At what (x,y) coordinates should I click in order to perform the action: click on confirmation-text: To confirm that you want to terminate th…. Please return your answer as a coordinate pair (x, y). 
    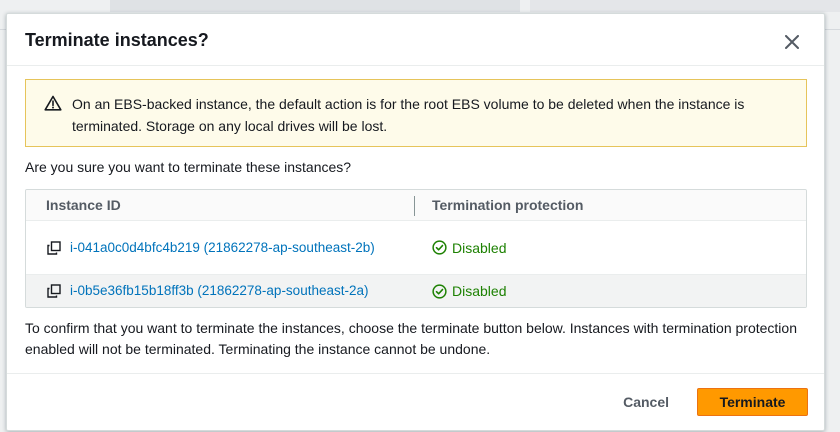
    Looking at the image, I should click on (411, 338).